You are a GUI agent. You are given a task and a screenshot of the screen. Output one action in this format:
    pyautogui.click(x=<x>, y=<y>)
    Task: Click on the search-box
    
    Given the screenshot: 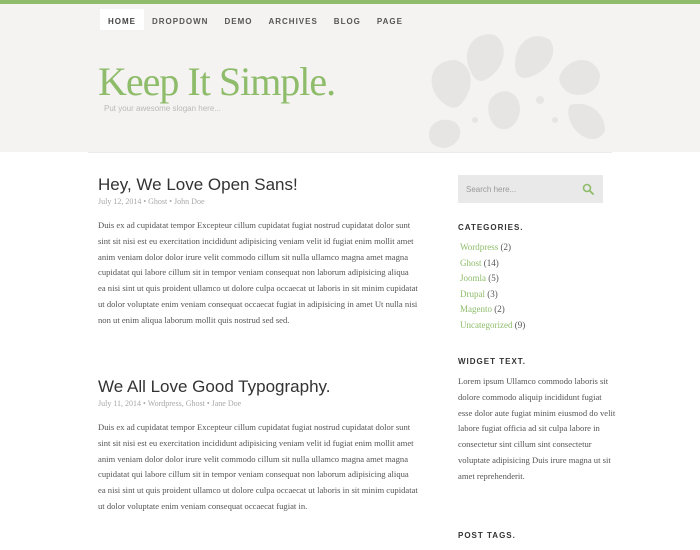 What is the action you would take?
    pyautogui.click(x=530, y=189)
    